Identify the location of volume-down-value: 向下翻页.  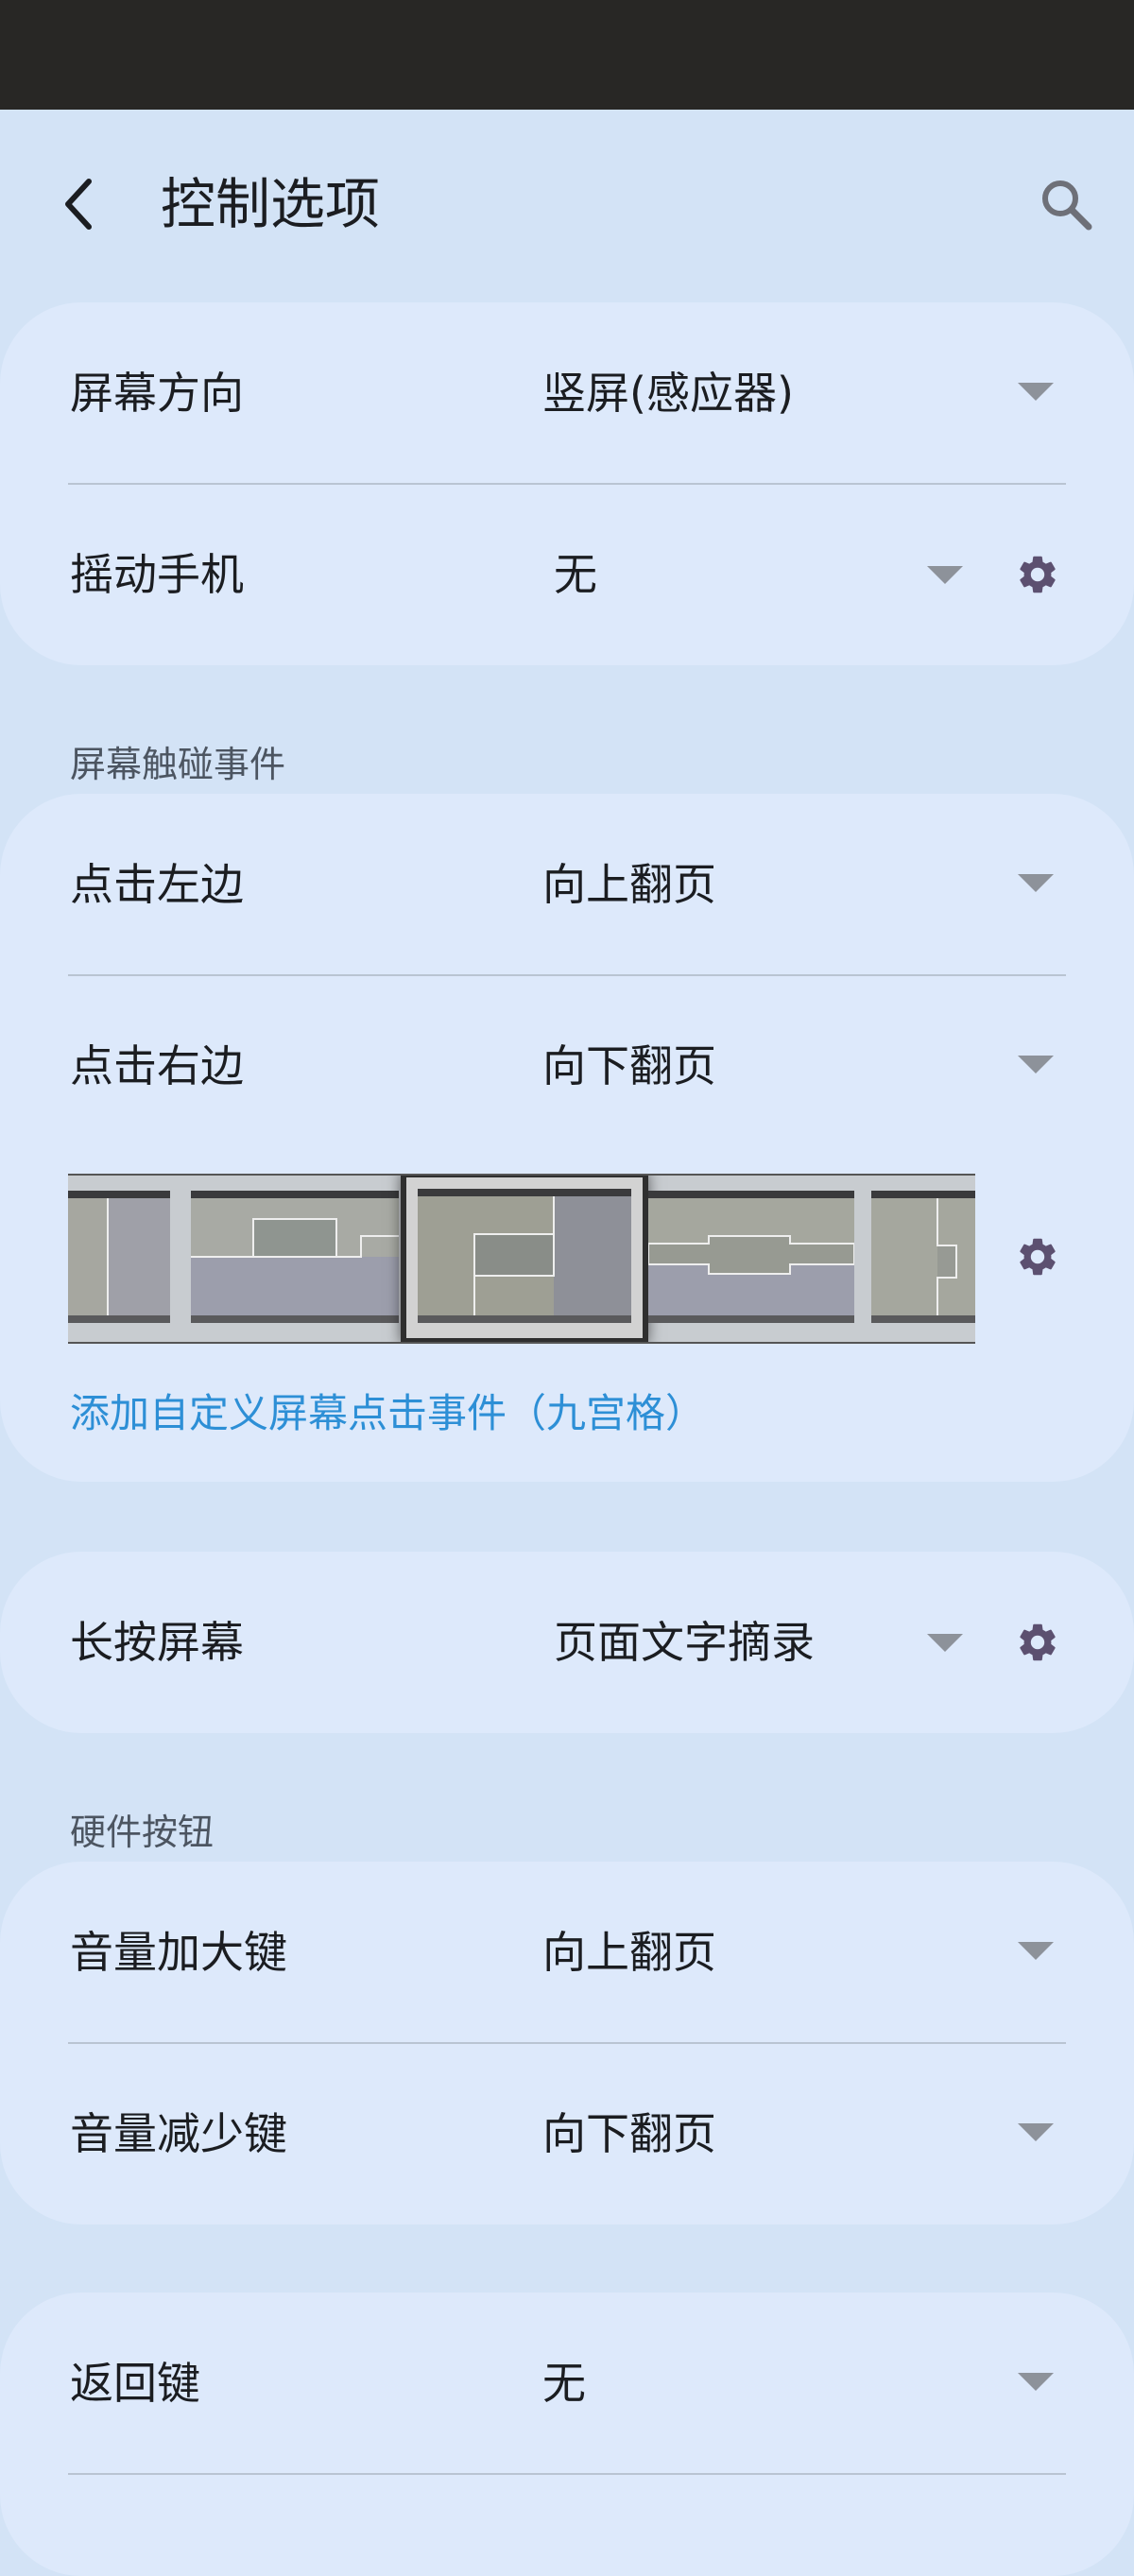
(629, 2133).